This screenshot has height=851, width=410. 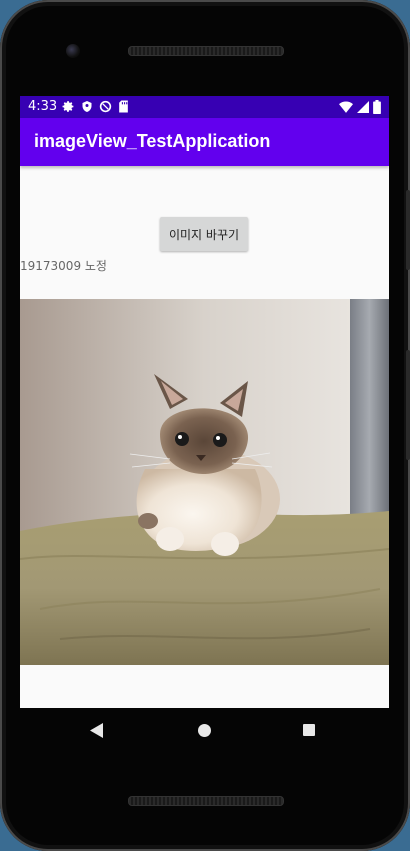 I want to click on bottom-speaker, so click(x=206, y=801).